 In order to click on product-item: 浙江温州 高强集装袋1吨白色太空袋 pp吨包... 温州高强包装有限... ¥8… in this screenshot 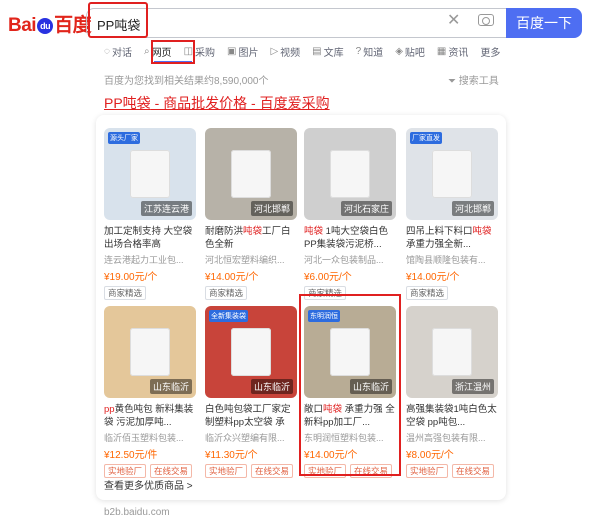, I will do `click(452, 392)`.